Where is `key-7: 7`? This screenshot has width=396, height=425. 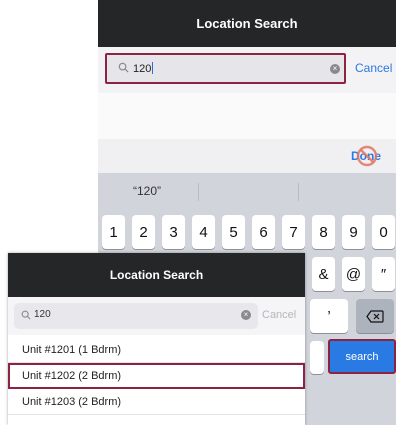 key-7: 7 is located at coordinates (293, 232).